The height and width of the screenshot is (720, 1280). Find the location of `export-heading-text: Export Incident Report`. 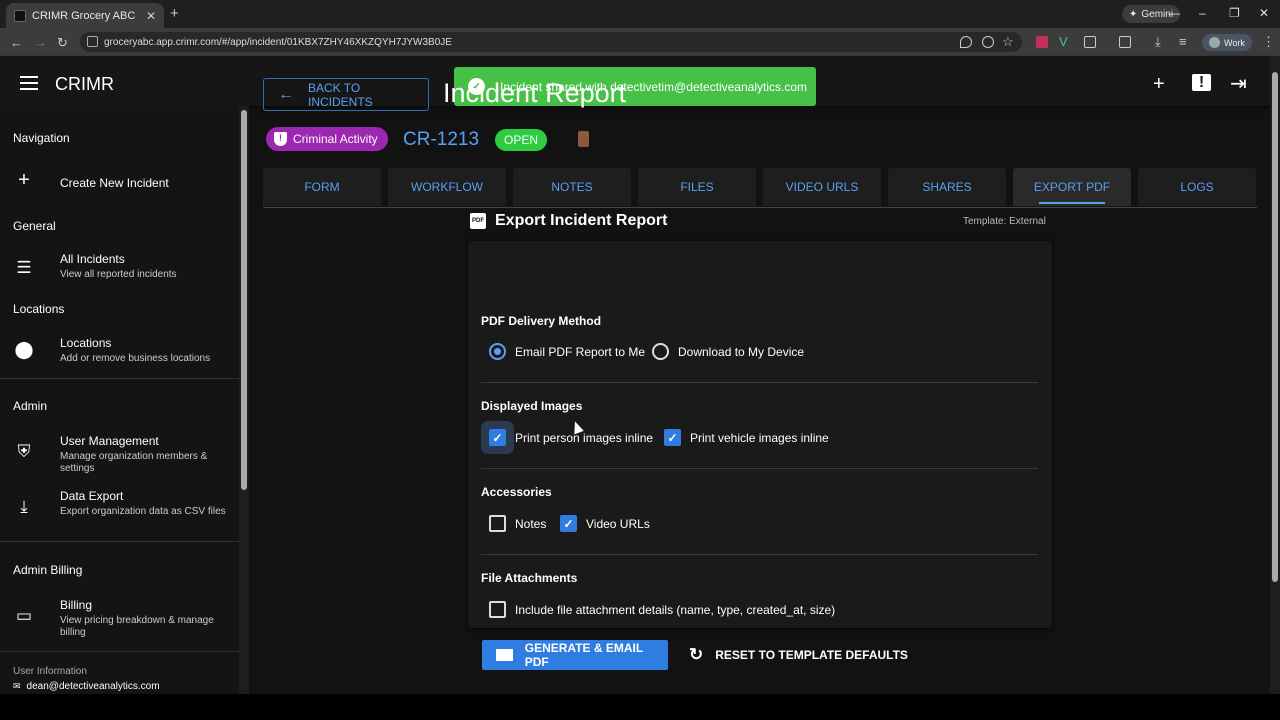

export-heading-text: Export Incident Report is located at coordinates (581, 220).